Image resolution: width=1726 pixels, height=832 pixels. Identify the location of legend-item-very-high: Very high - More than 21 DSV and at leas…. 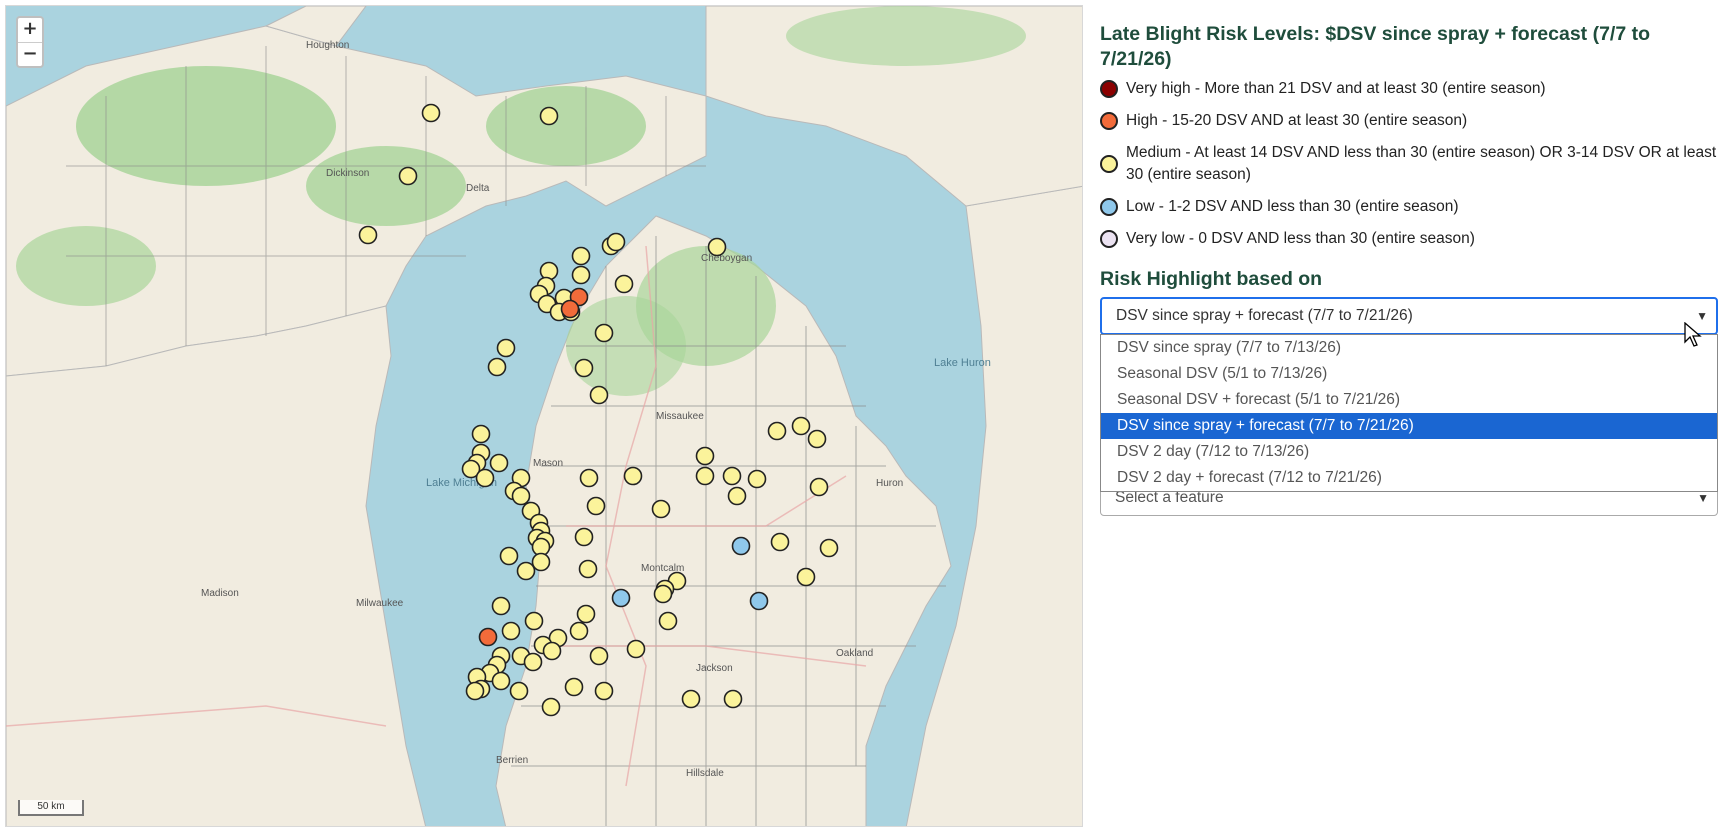
(1409, 89).